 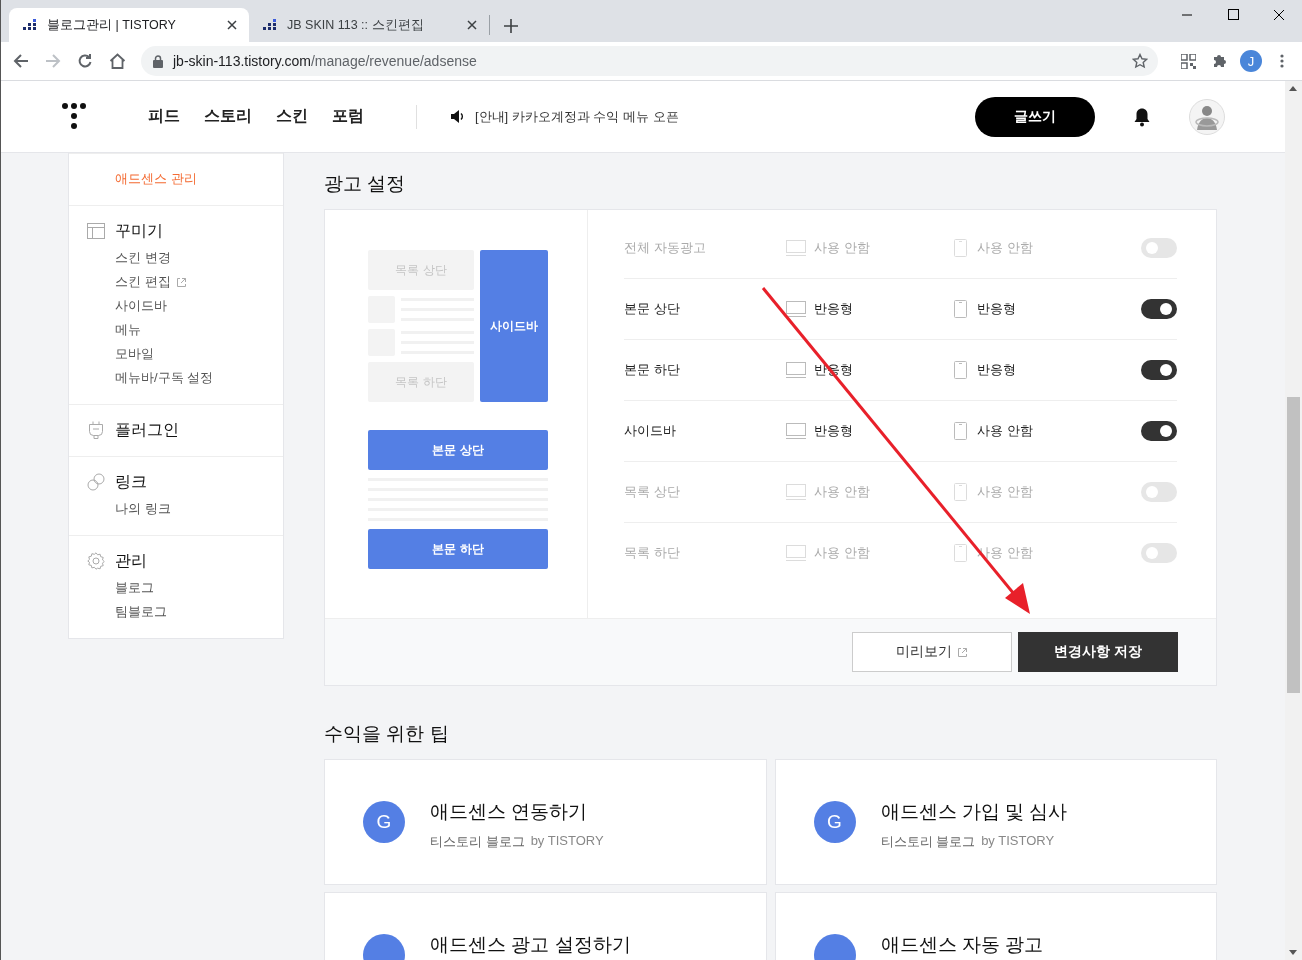 I want to click on sidebar-item: 스킨 변경, so click(x=143, y=258).